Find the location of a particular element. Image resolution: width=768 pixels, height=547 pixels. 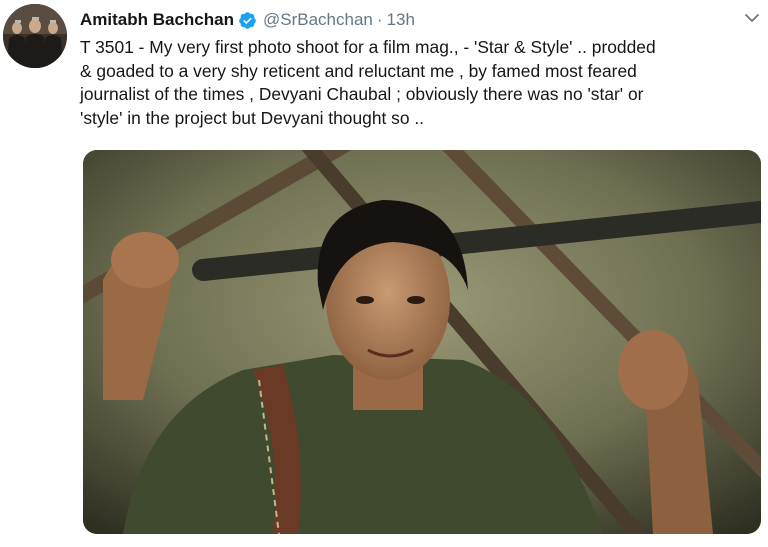

author-name: Amitabh Bachchan is located at coordinates (157, 20).